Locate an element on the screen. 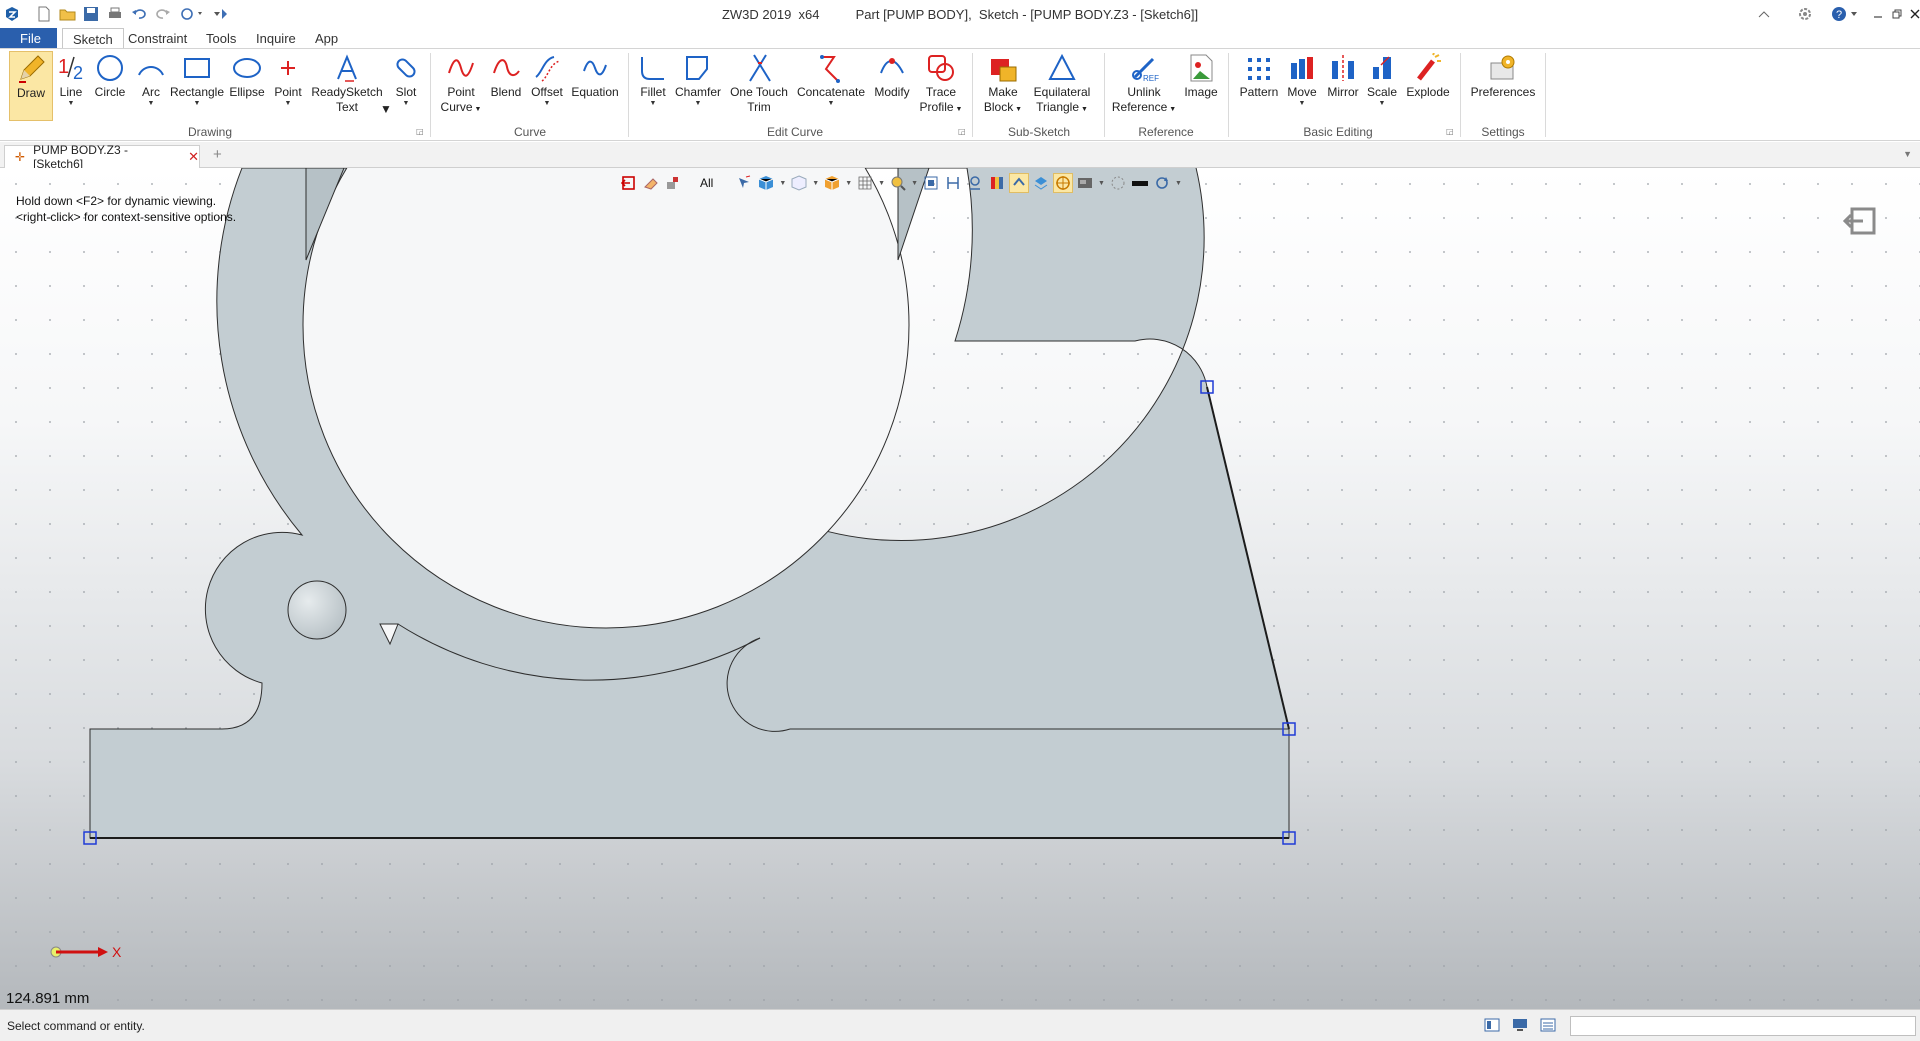 This screenshot has height=1041, width=1920. readysketch-text-button: ReadySketch Text is located at coordinates (347, 86).